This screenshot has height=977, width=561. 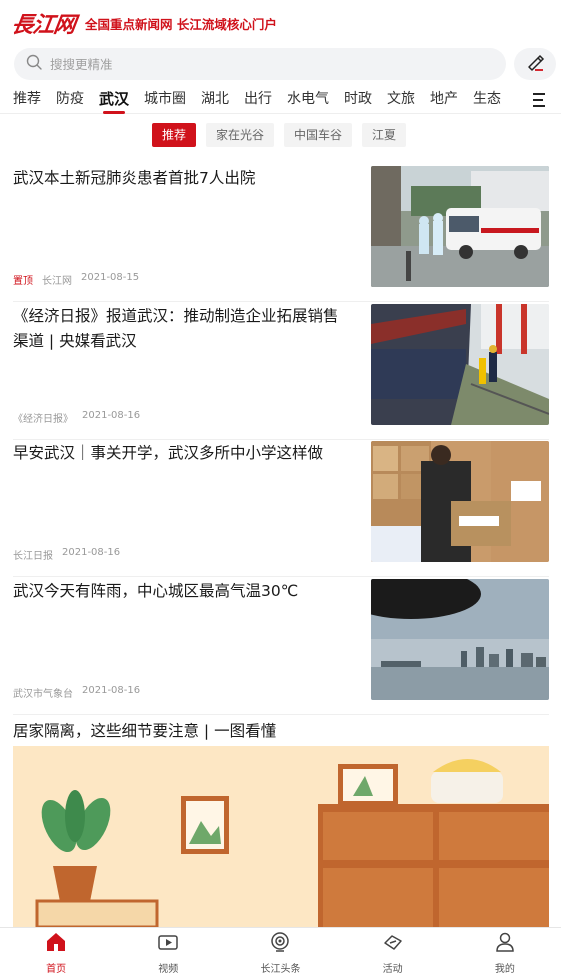 I want to click on news-title: 武汉今天有阵雨，中心城区最高气温30℃, so click(x=183, y=591).